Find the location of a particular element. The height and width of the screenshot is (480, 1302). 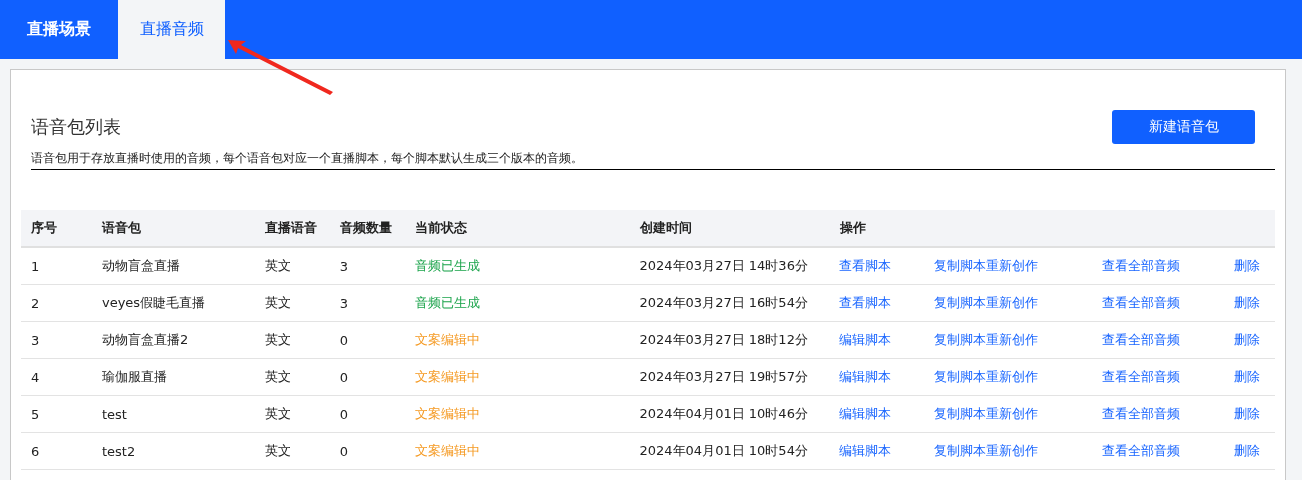

column-header: 当前状态 is located at coordinates (441, 228).